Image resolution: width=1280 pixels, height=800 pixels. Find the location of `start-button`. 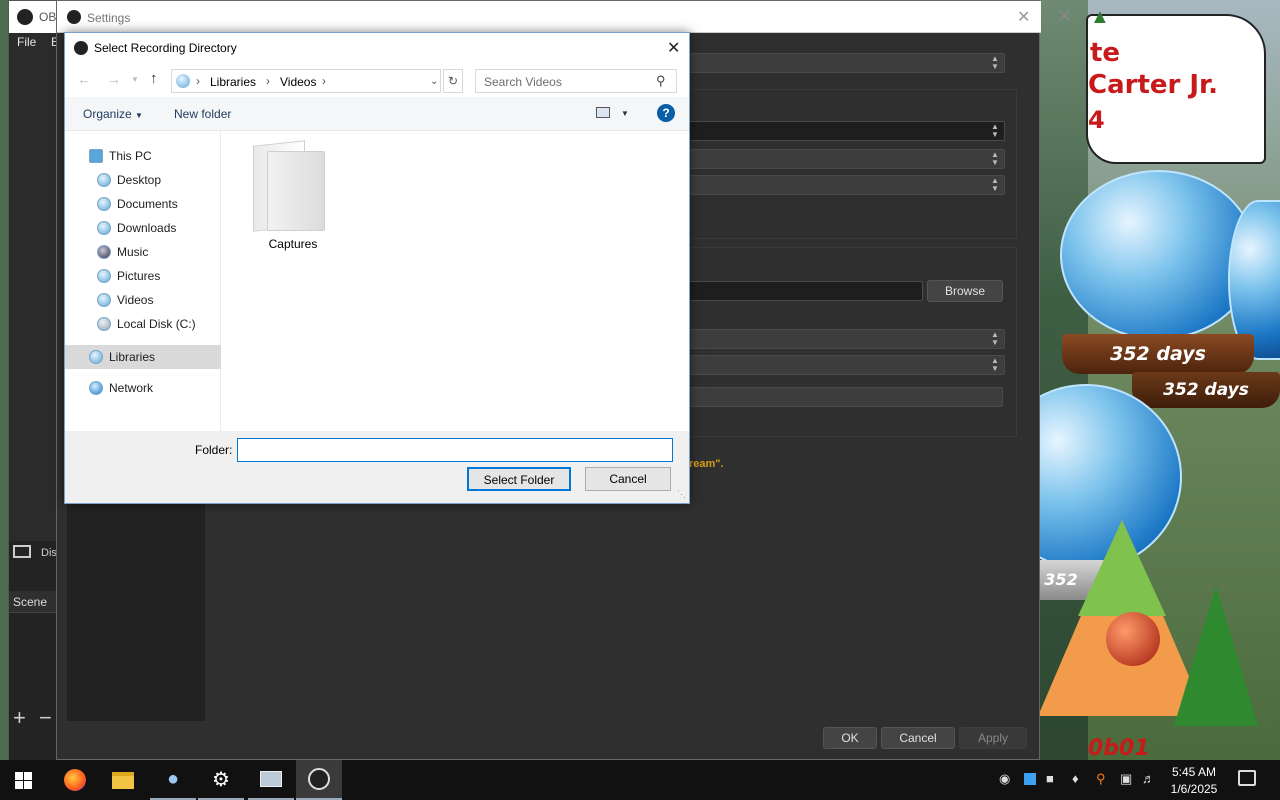

start-button is located at coordinates (23, 780).